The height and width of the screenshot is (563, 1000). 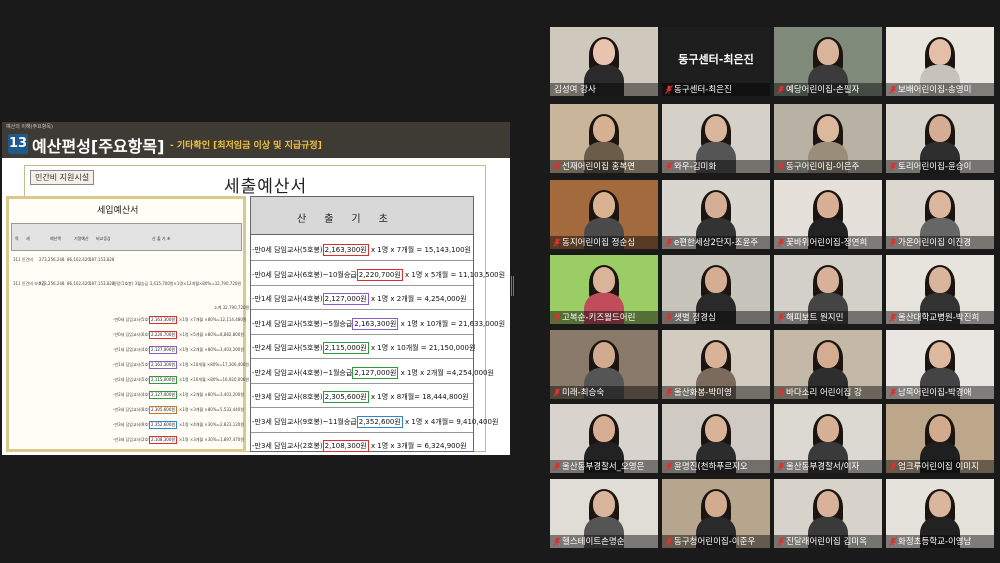 I want to click on participant-name: 김성여 강사, so click(x=575, y=90).